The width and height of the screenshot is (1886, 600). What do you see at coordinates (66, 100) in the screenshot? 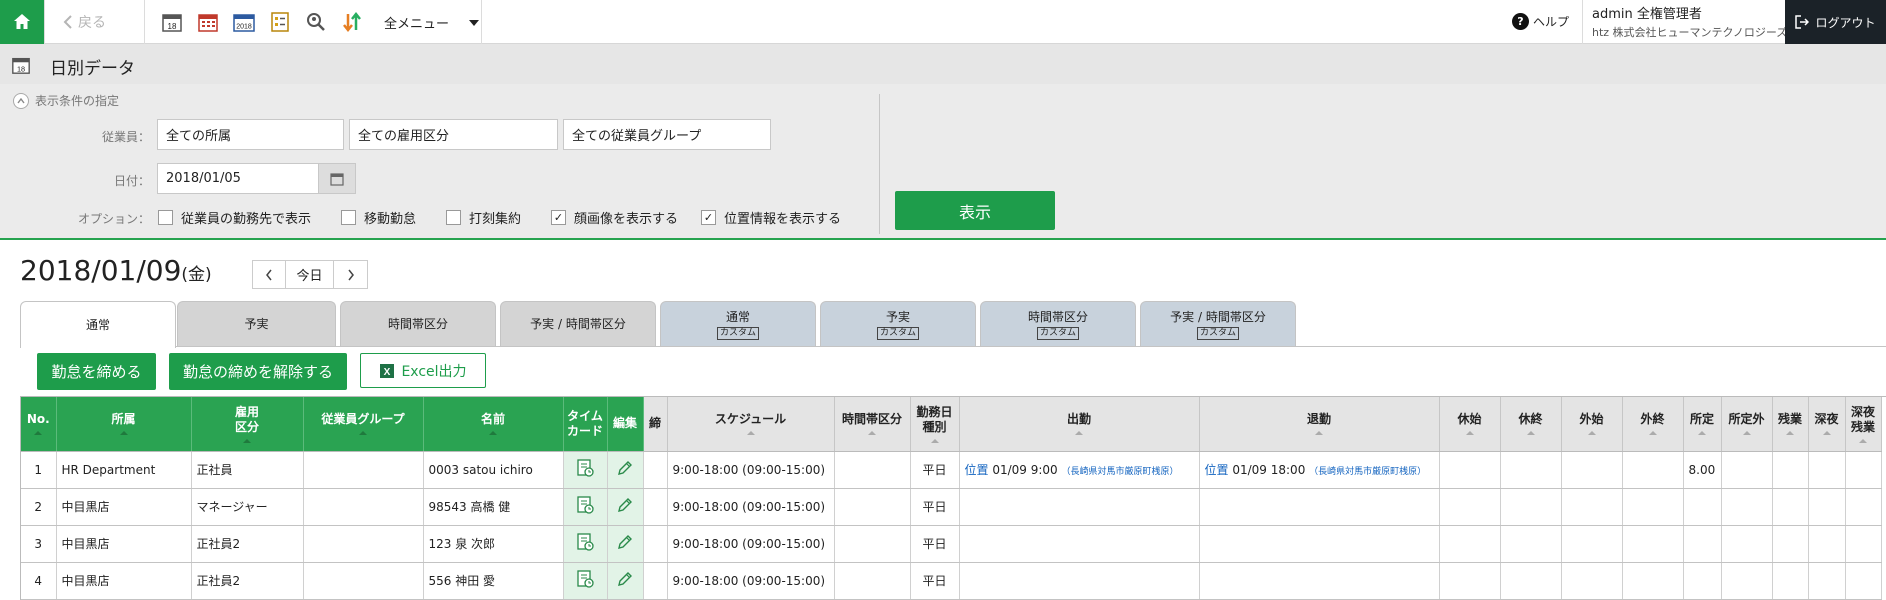
I see `conditions-toggle: 表示条件の指定` at bounding box center [66, 100].